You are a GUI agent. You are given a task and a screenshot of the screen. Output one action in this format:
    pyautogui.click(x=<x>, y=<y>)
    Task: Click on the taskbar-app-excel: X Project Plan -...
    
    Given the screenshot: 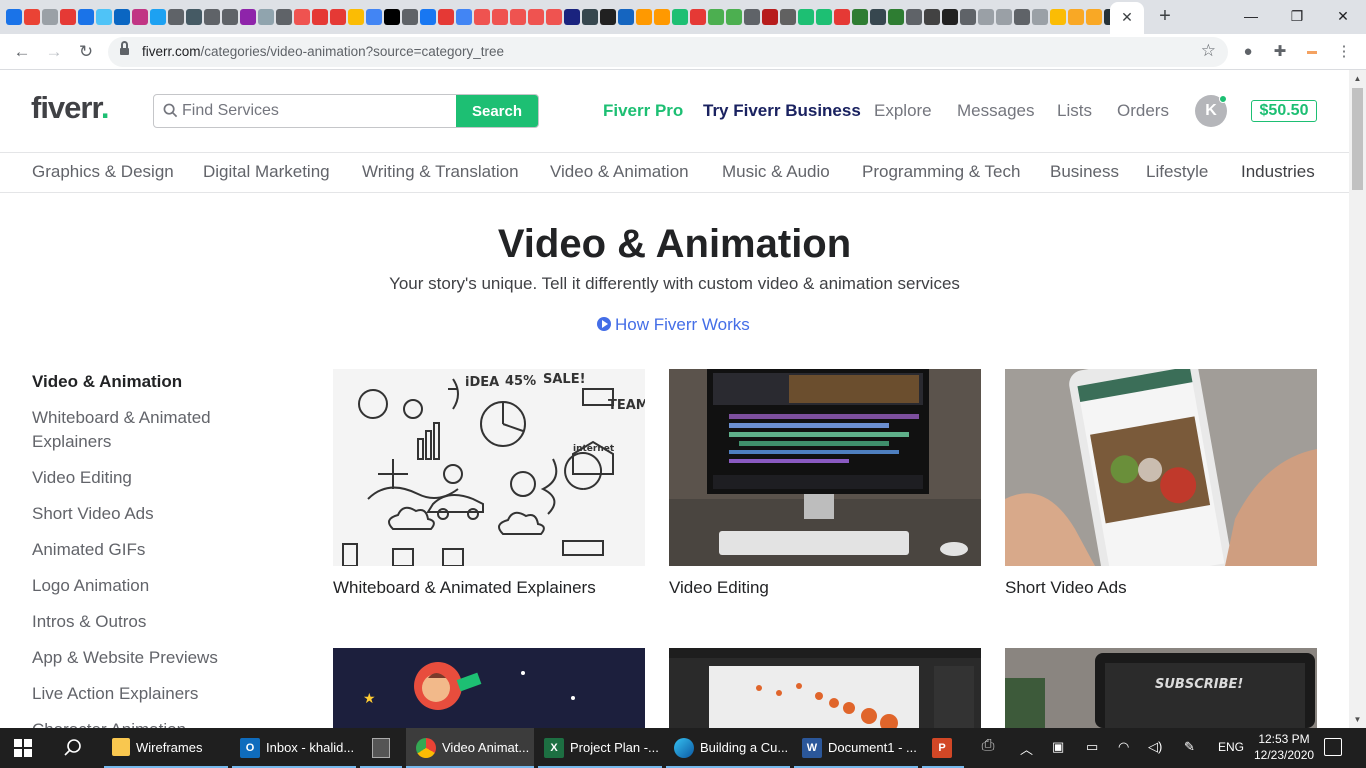 What is the action you would take?
    pyautogui.click(x=600, y=748)
    